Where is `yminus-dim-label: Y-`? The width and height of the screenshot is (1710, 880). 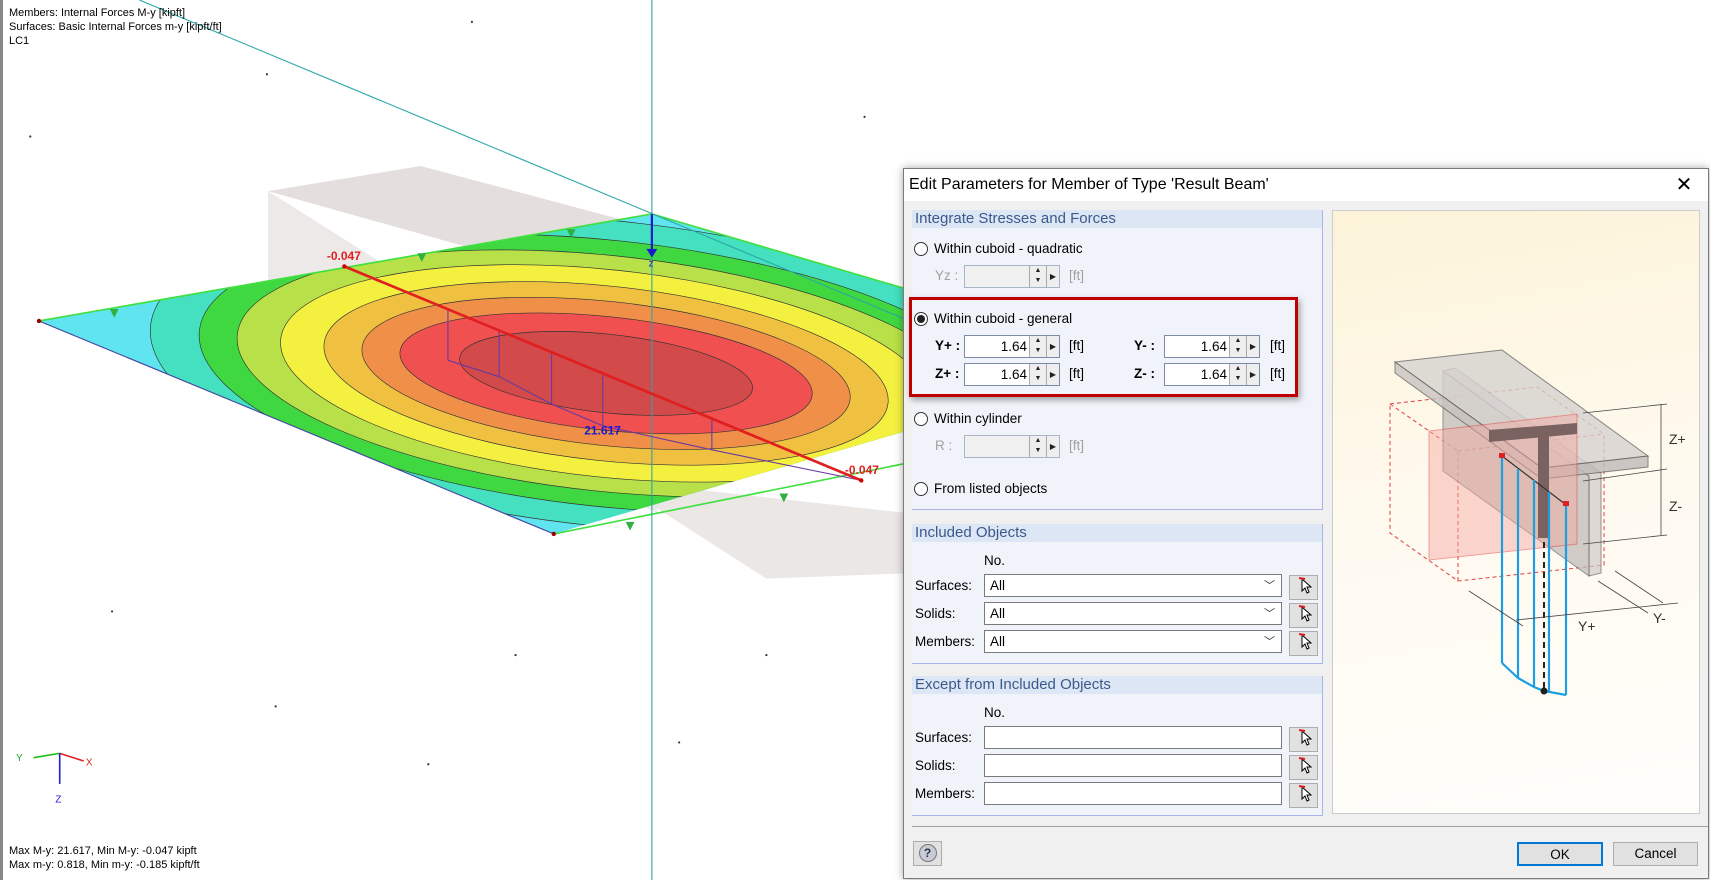 yminus-dim-label: Y- is located at coordinates (1659, 618).